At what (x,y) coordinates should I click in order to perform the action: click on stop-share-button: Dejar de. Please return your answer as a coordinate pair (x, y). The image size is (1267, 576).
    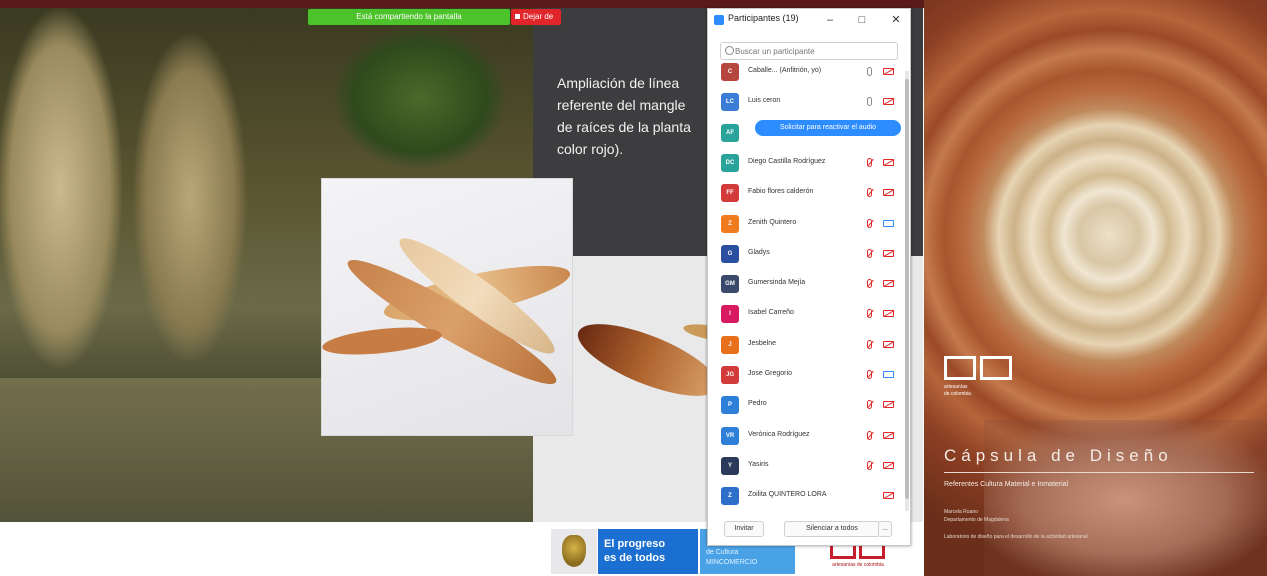
    Looking at the image, I should click on (536, 17).